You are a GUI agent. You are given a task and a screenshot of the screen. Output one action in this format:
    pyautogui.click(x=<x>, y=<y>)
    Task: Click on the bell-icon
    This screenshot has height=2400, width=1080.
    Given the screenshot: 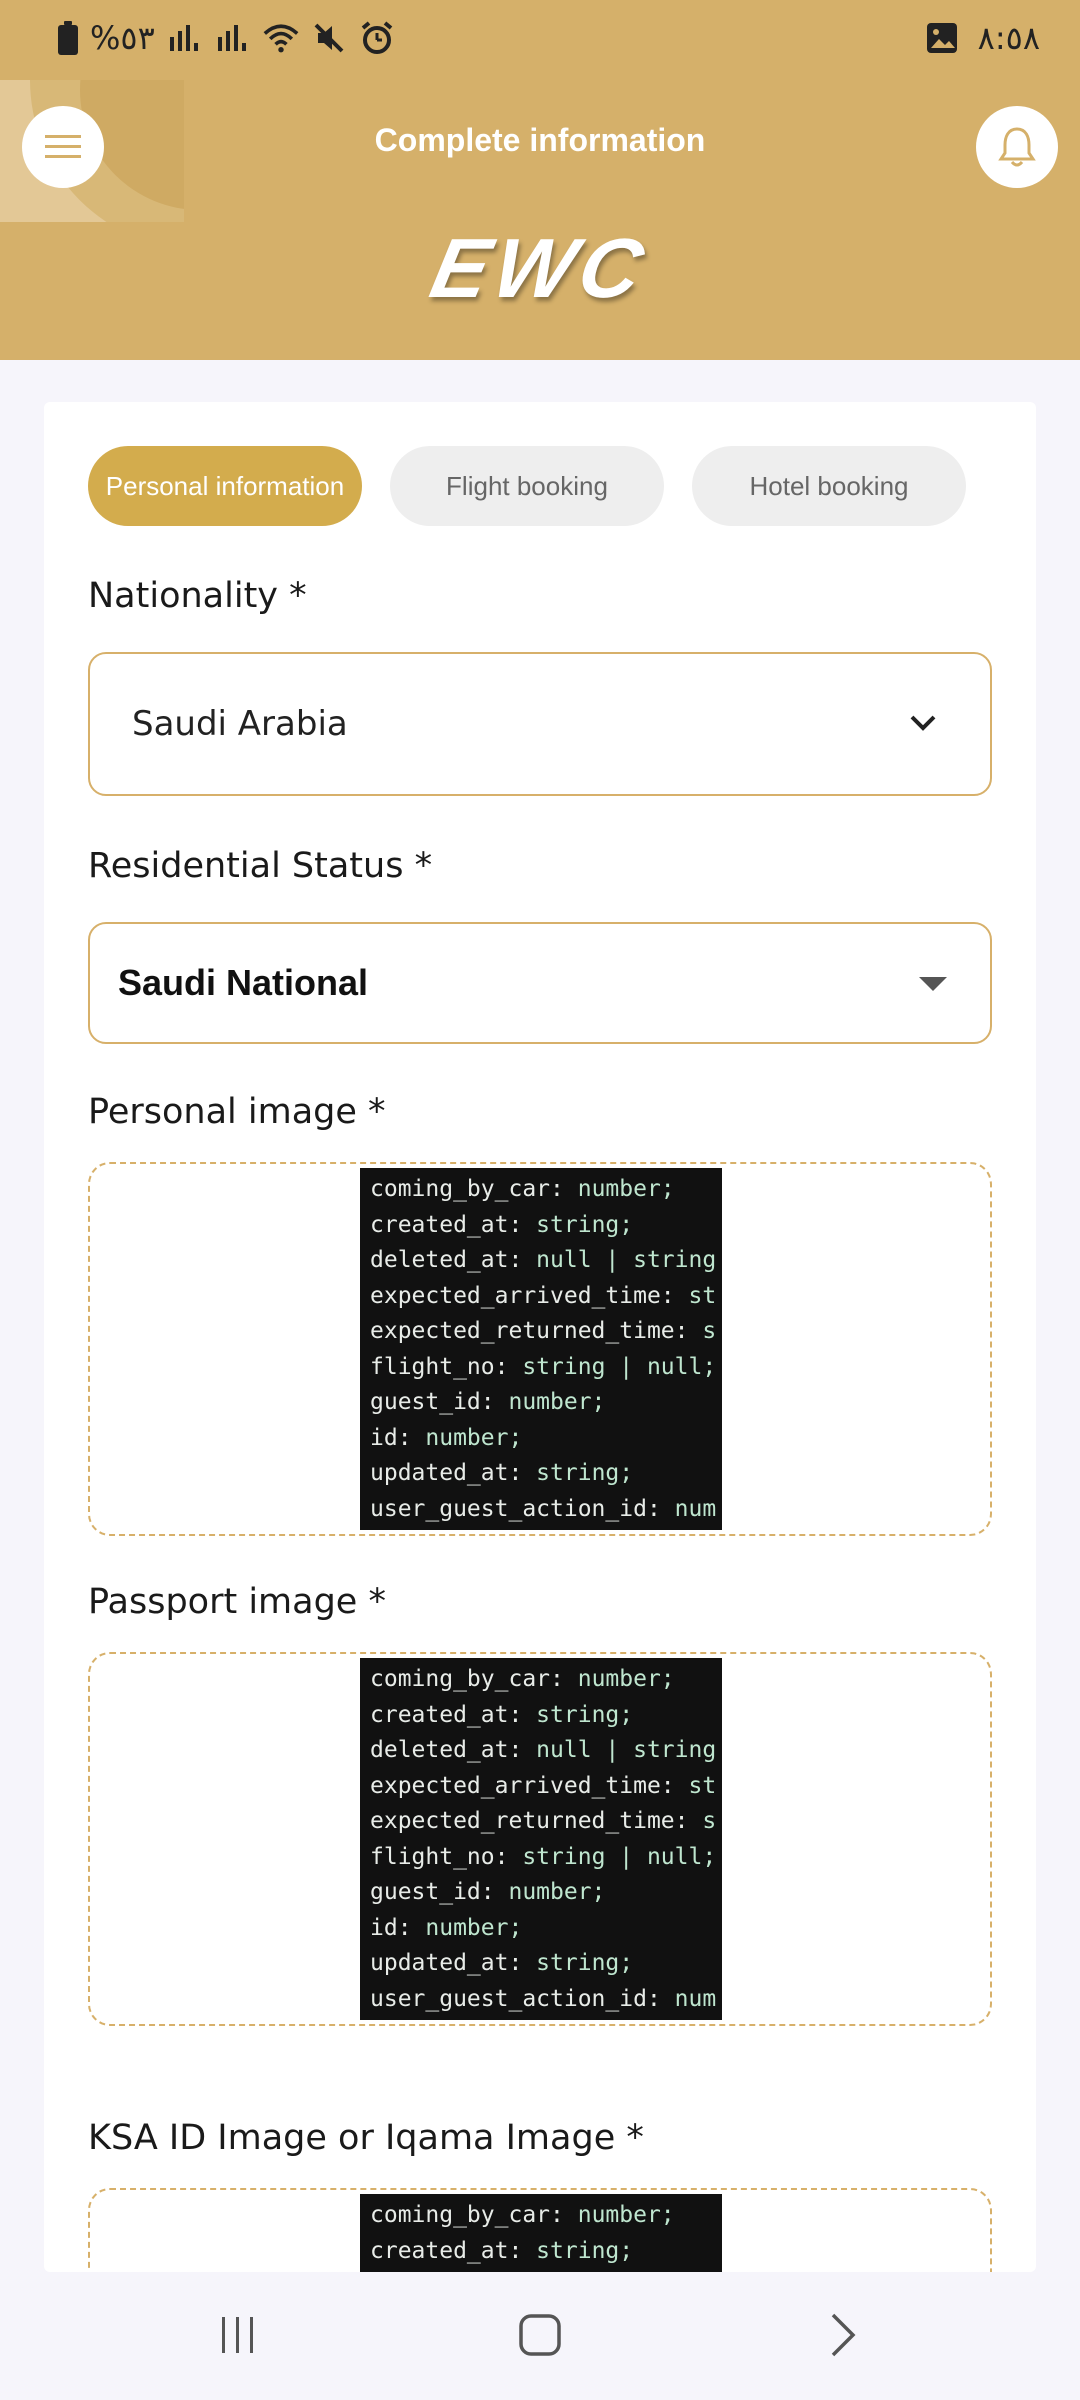 What is the action you would take?
    pyautogui.click(x=1017, y=147)
    